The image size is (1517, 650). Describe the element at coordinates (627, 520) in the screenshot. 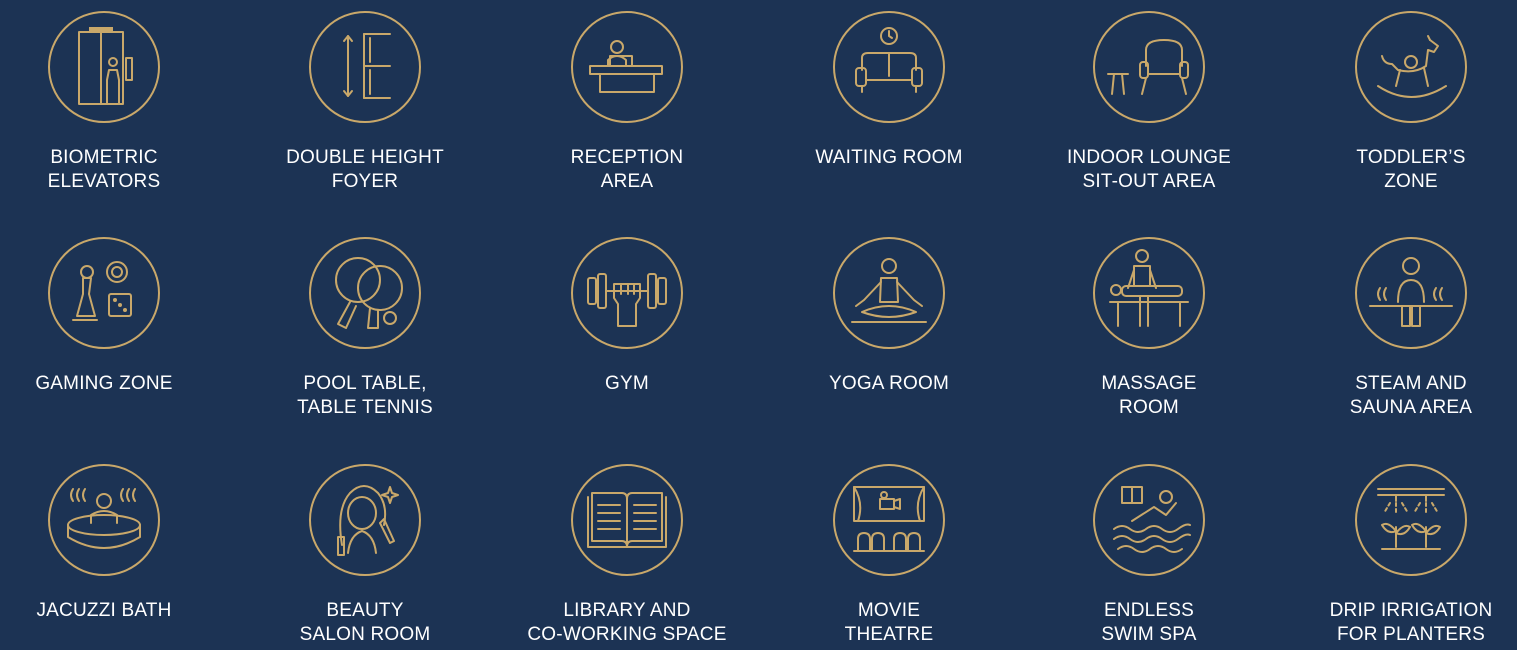

I see `open-book-icon` at that location.